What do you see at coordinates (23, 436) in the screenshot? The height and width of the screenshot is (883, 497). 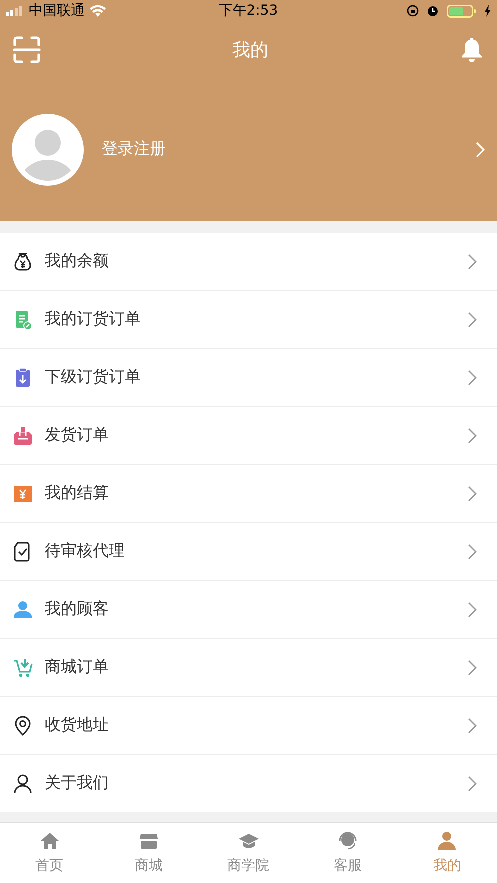 I see `box-icon` at bounding box center [23, 436].